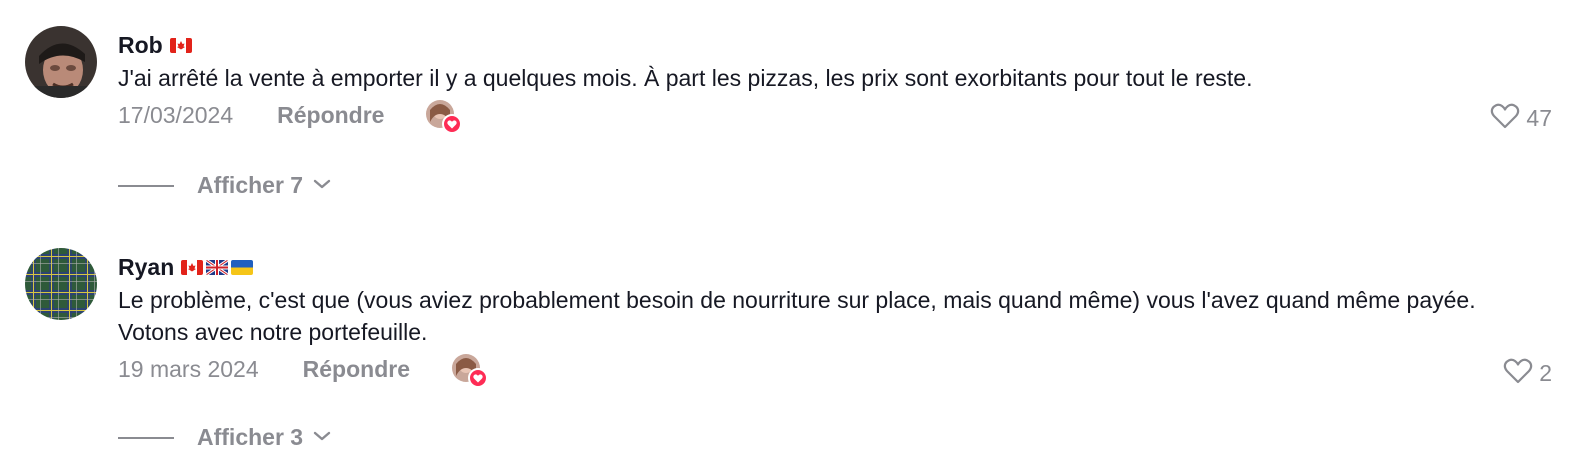  What do you see at coordinates (61, 284) in the screenshot?
I see `avatar-ryan` at bounding box center [61, 284].